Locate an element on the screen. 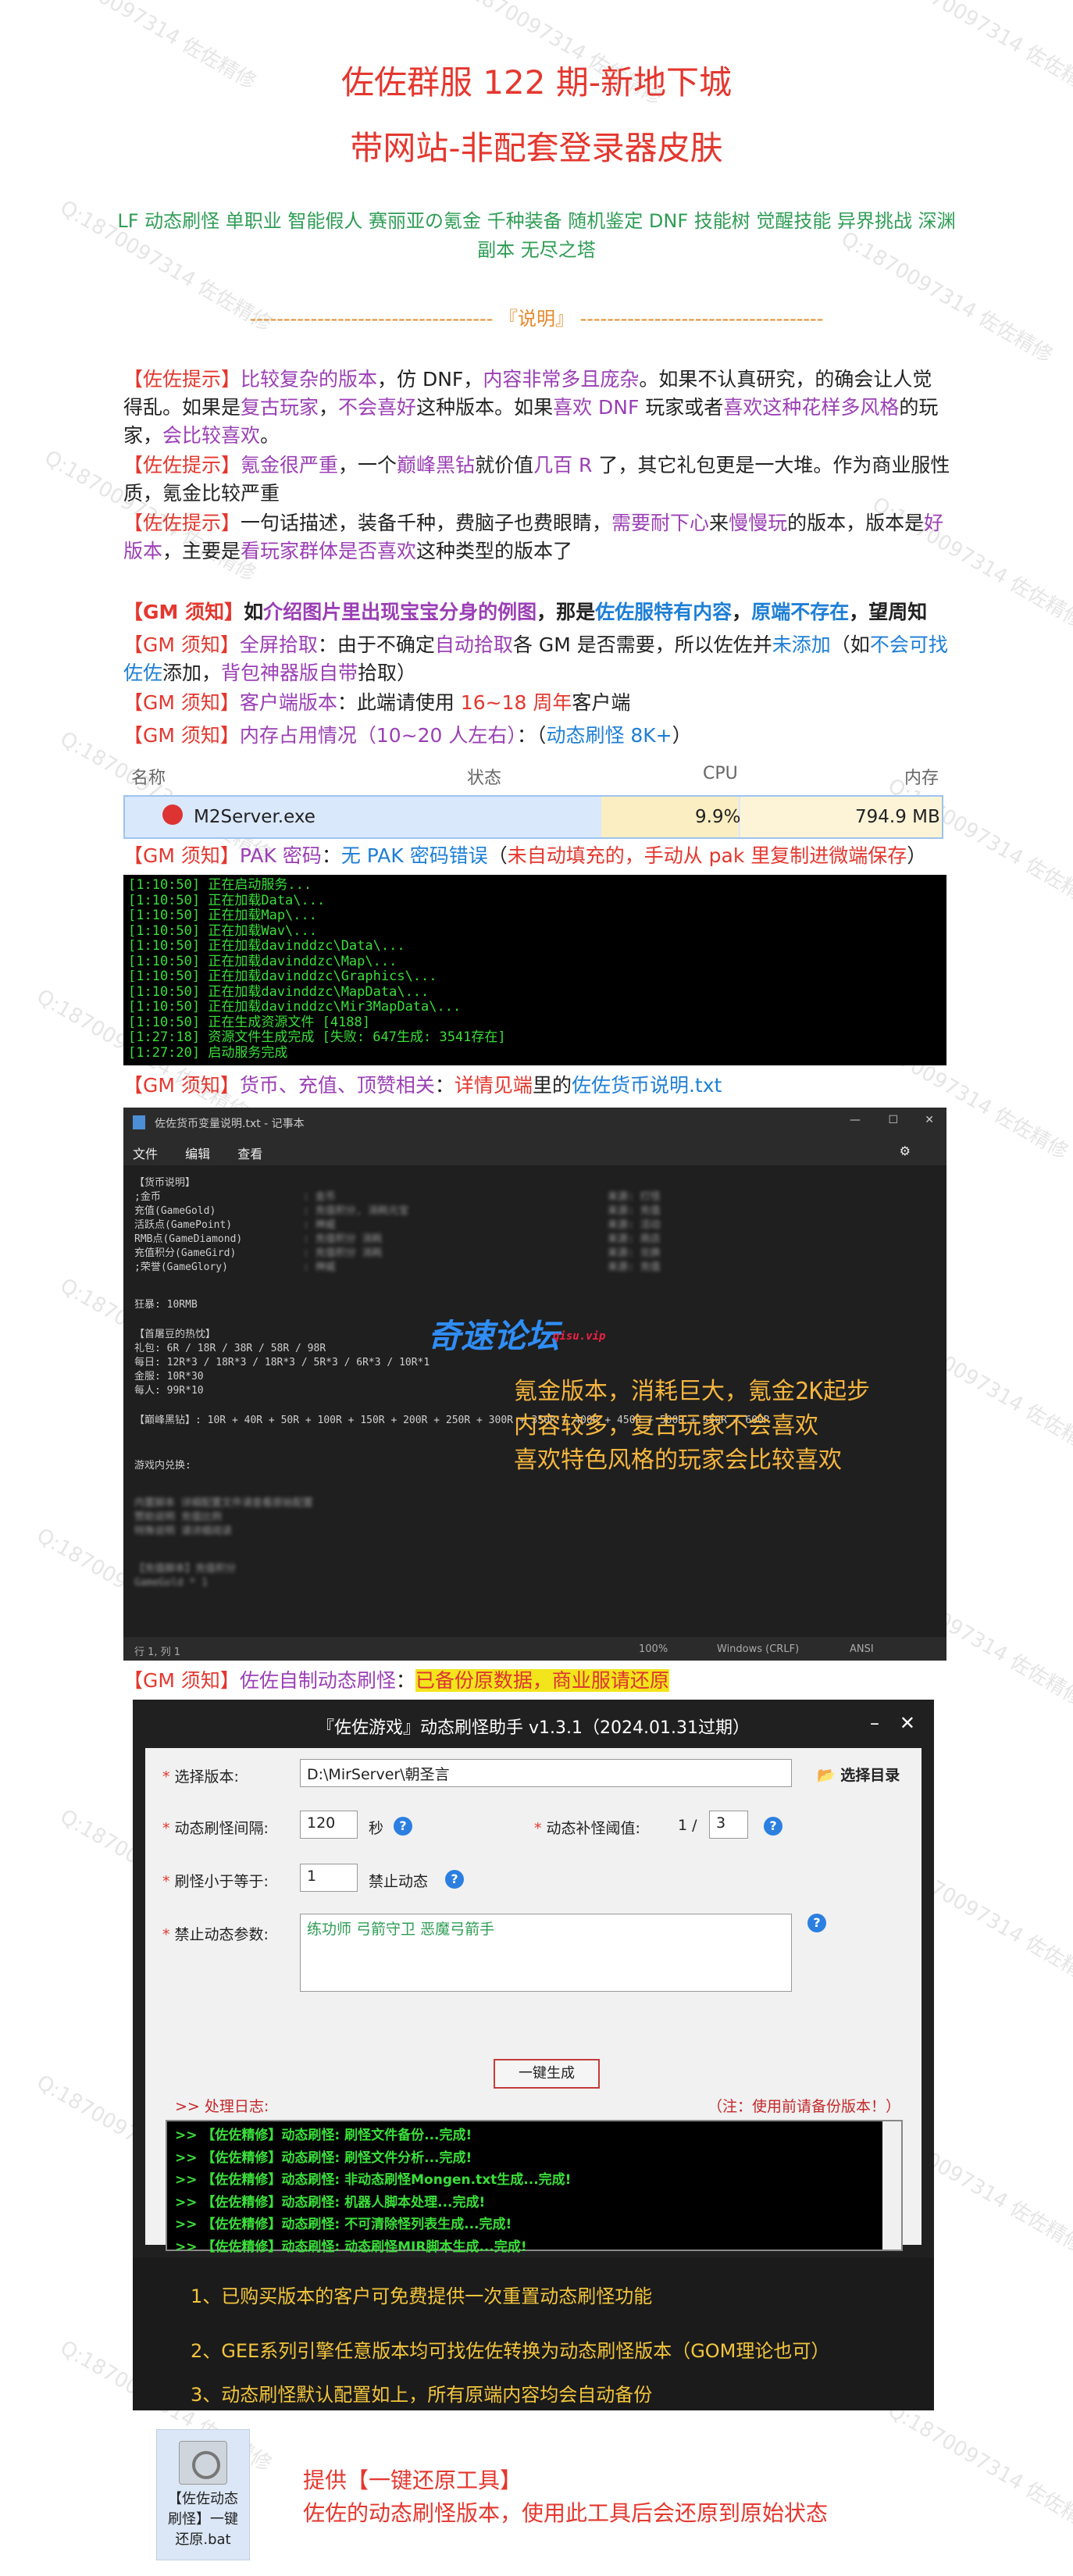 This screenshot has width=1073, height=2576. log-line: >> 【佐佐精修】动态刷怪: 刷怪文件分析...完成! is located at coordinates (323, 2158).